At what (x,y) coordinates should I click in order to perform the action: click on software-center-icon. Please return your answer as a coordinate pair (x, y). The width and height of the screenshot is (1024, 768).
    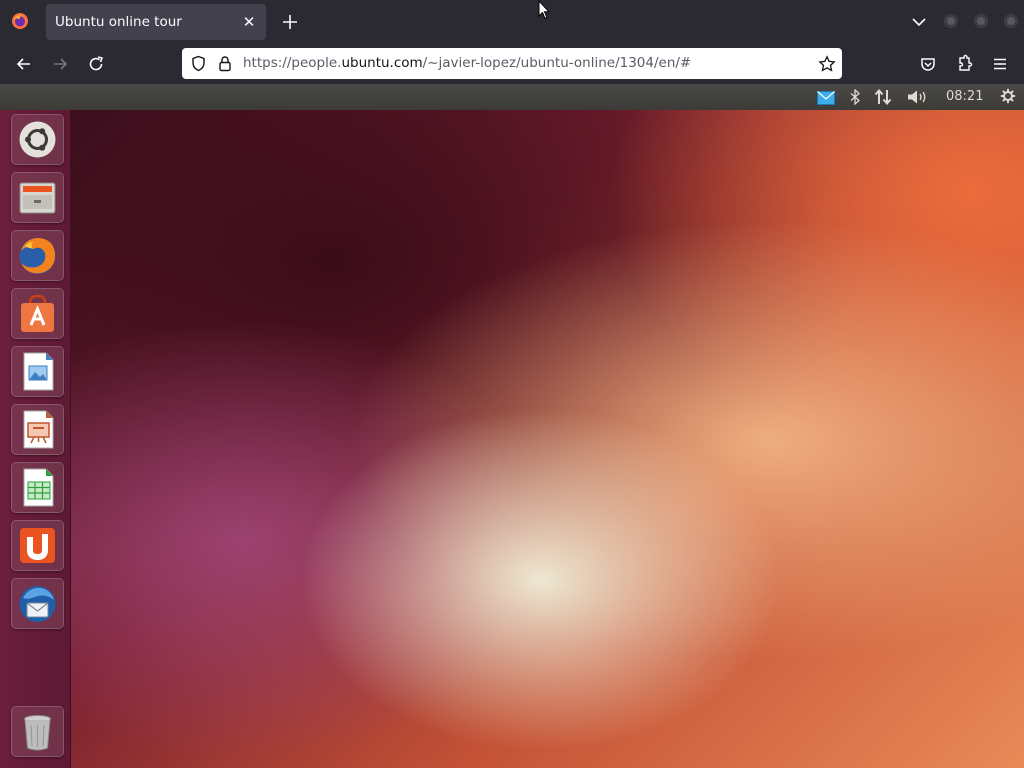
    Looking at the image, I should click on (37, 313).